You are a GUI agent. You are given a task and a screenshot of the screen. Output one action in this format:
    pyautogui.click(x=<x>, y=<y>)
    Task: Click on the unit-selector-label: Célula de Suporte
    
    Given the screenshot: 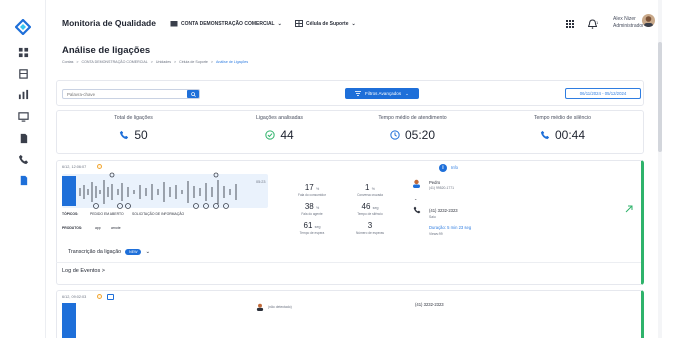 What is the action you would take?
    pyautogui.click(x=327, y=23)
    